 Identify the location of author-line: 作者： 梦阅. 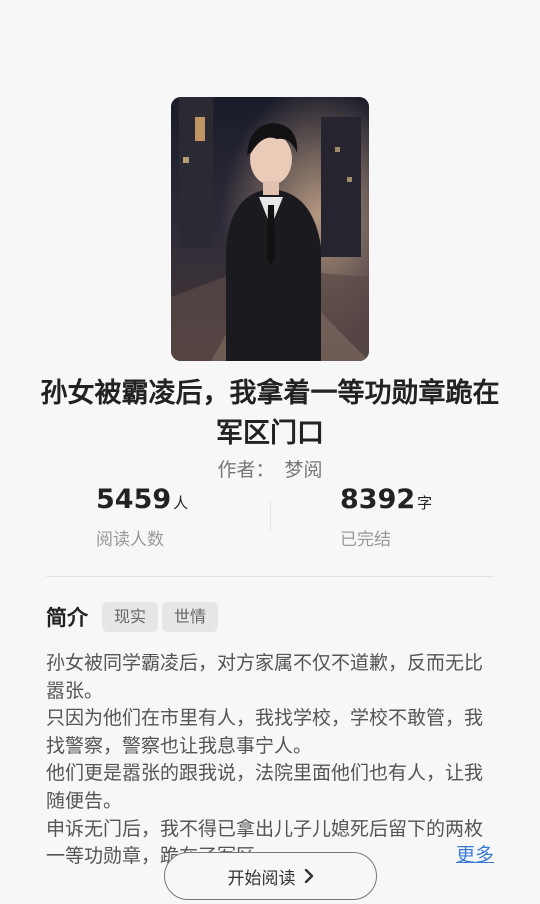
(270, 468).